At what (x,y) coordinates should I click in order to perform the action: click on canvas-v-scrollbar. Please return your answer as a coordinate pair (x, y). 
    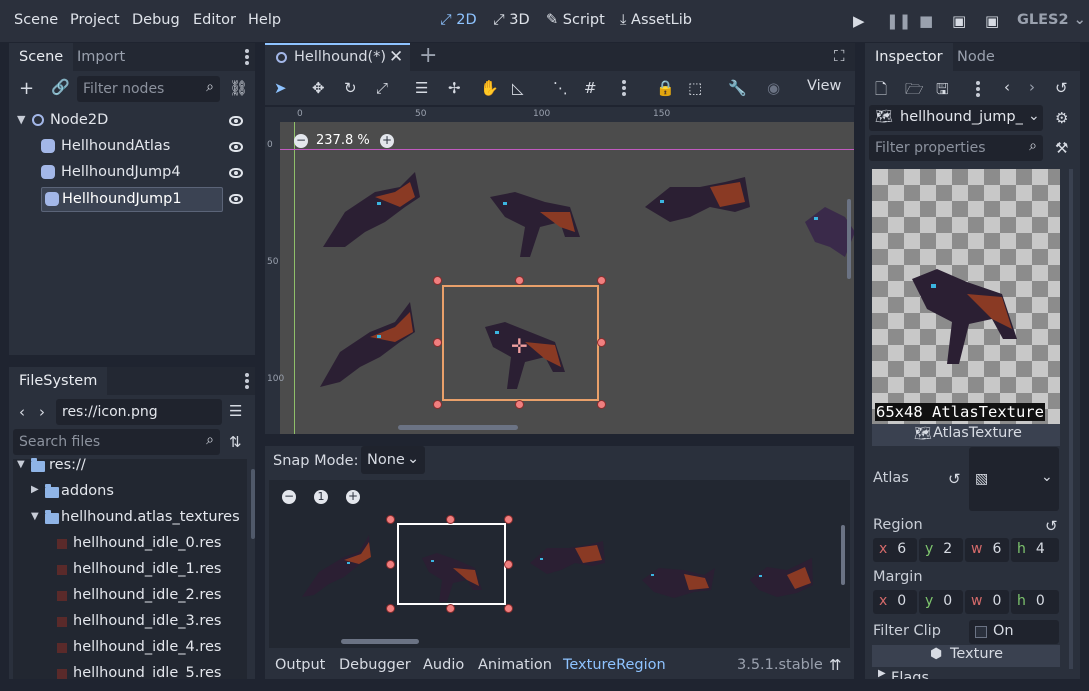
    Looking at the image, I should click on (849, 239).